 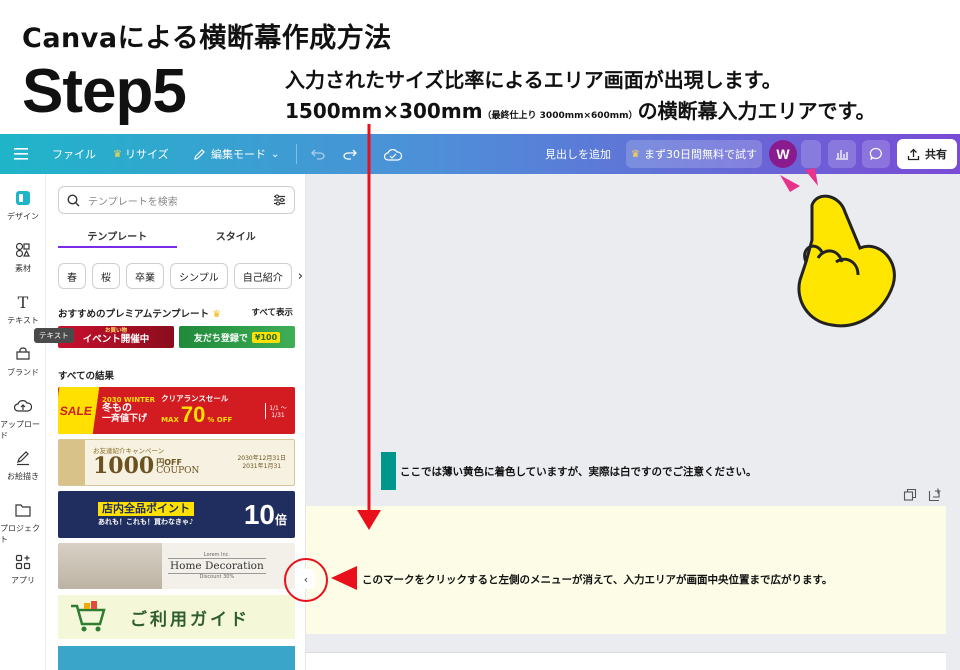 What do you see at coordinates (344, 578) in the screenshot?
I see `red-arrowhead-left` at bounding box center [344, 578].